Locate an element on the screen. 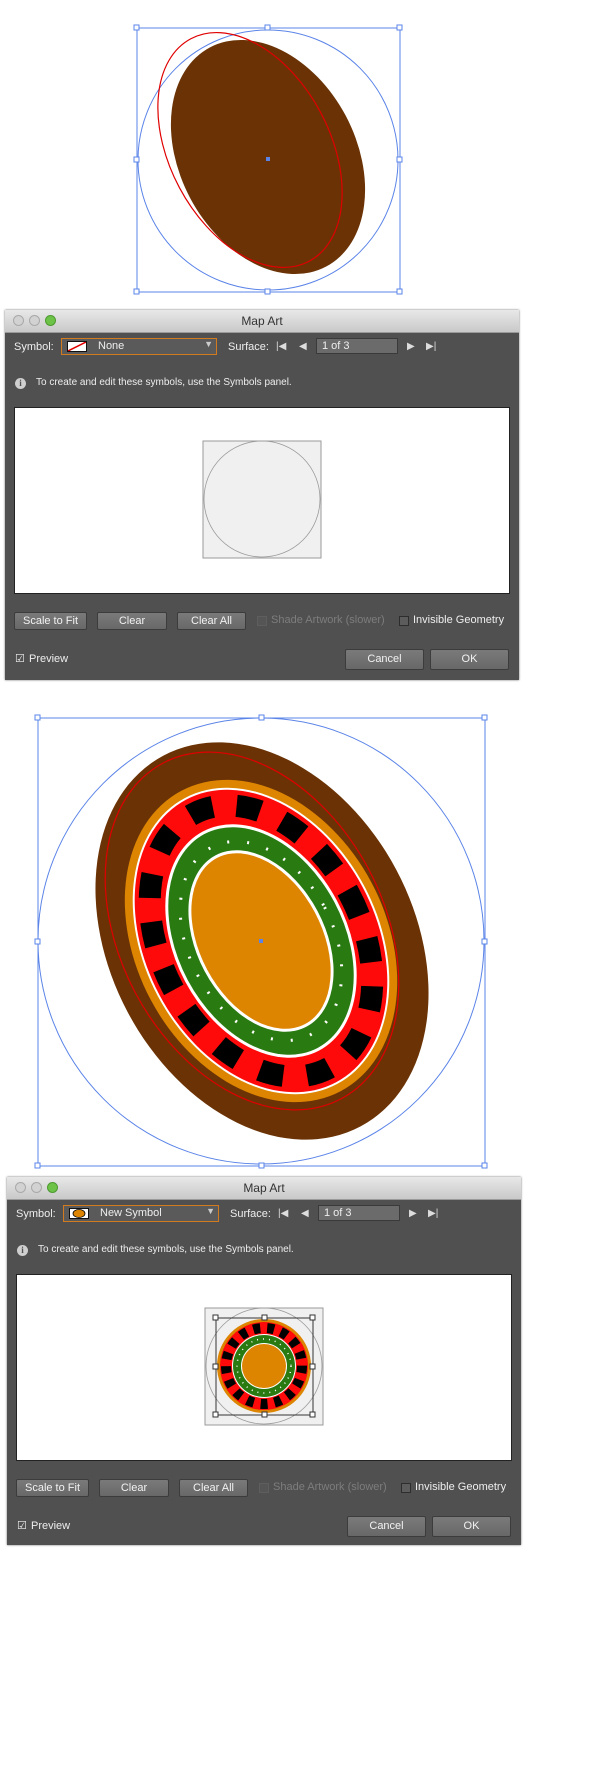 Image resolution: width=600 pixels, height=1782 pixels. none-swatch-icon is located at coordinates (77, 346).